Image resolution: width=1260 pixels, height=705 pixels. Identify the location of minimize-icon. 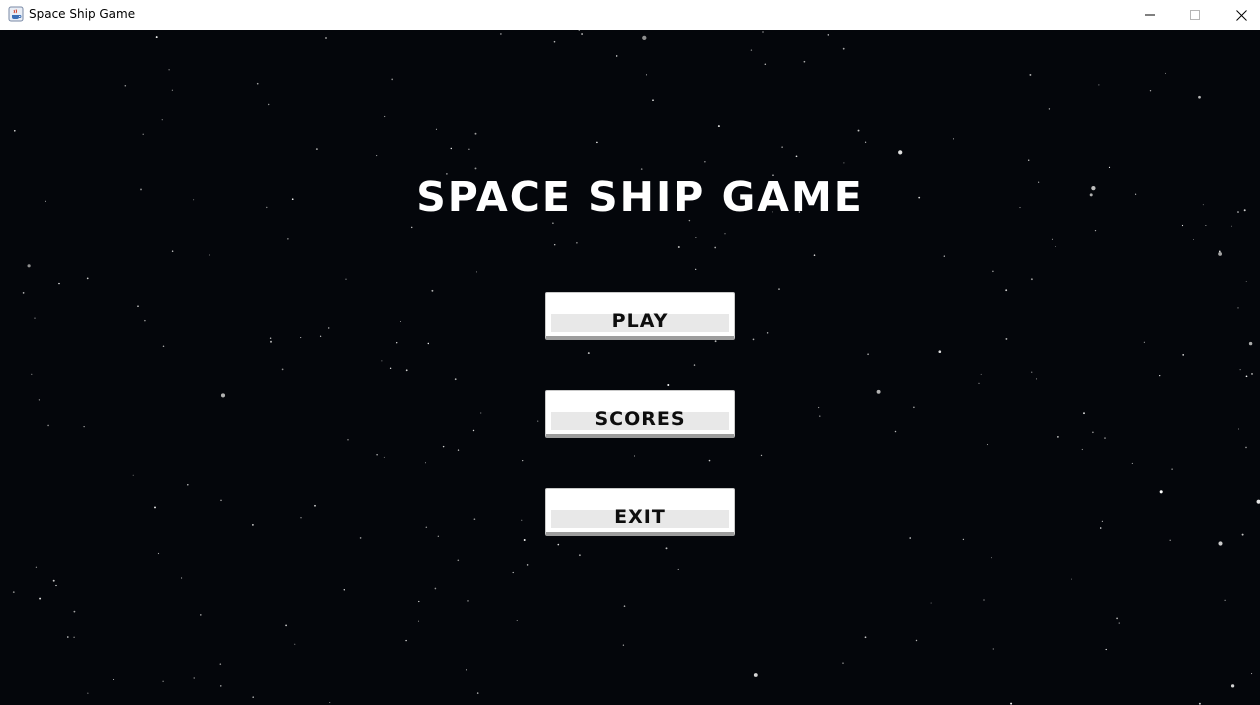
(1150, 15).